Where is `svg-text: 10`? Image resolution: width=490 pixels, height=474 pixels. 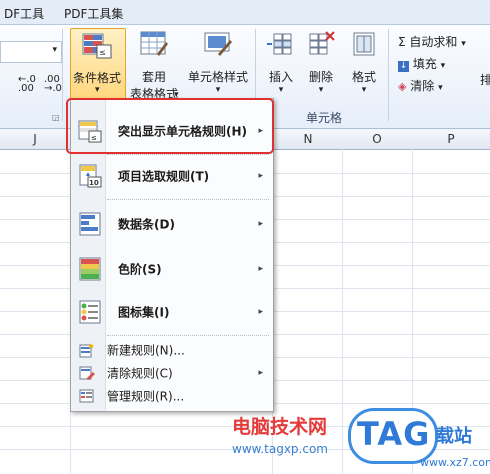 svg-text: 10 is located at coordinates (94, 183).